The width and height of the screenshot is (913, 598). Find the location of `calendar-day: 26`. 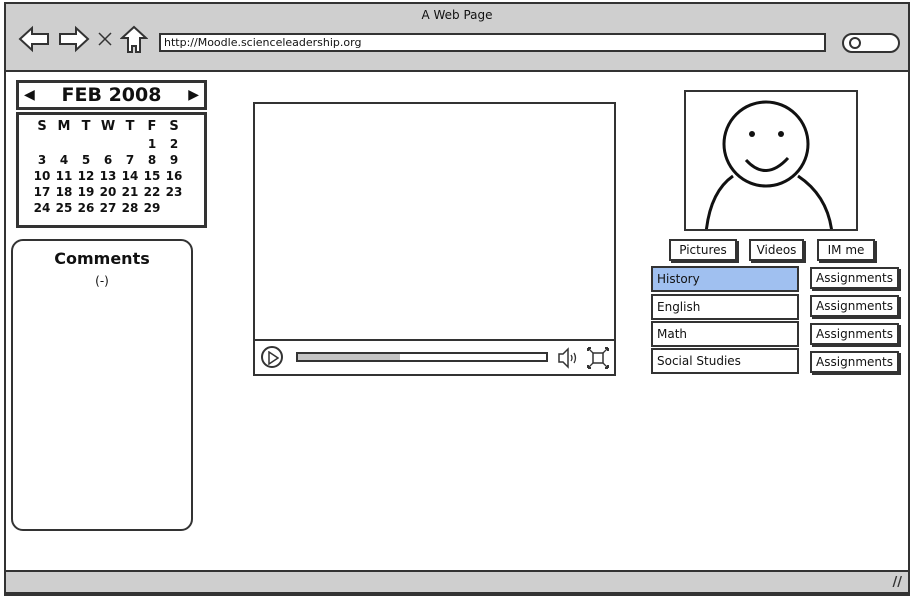

calendar-day: 26 is located at coordinates (86, 208).